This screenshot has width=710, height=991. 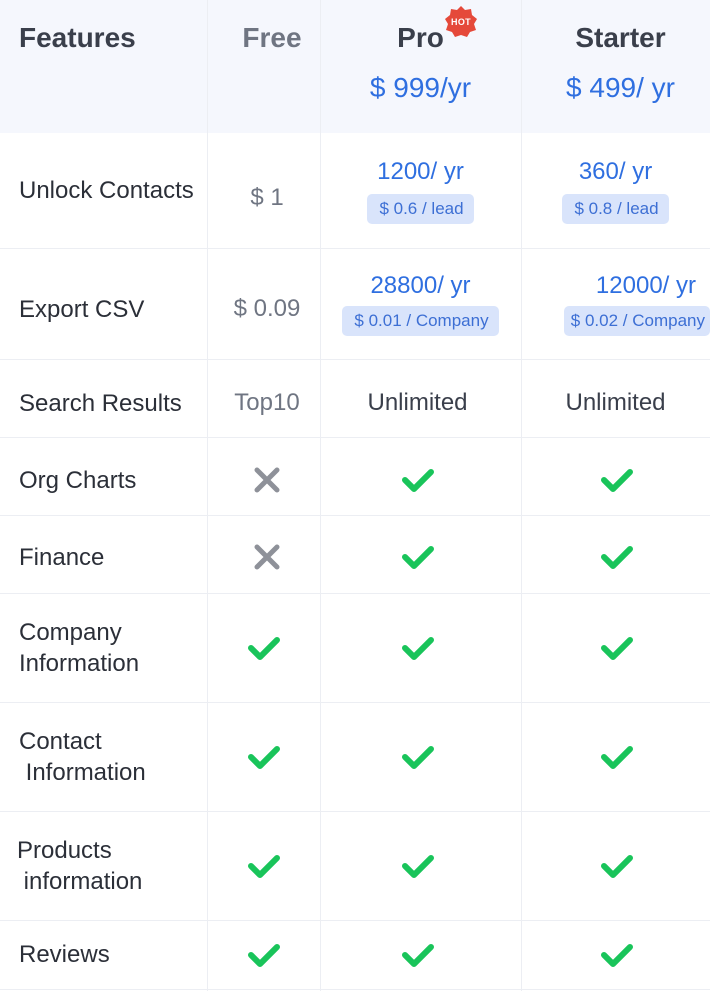 I want to click on free-cell: $ 0.09, so click(x=267, y=309).